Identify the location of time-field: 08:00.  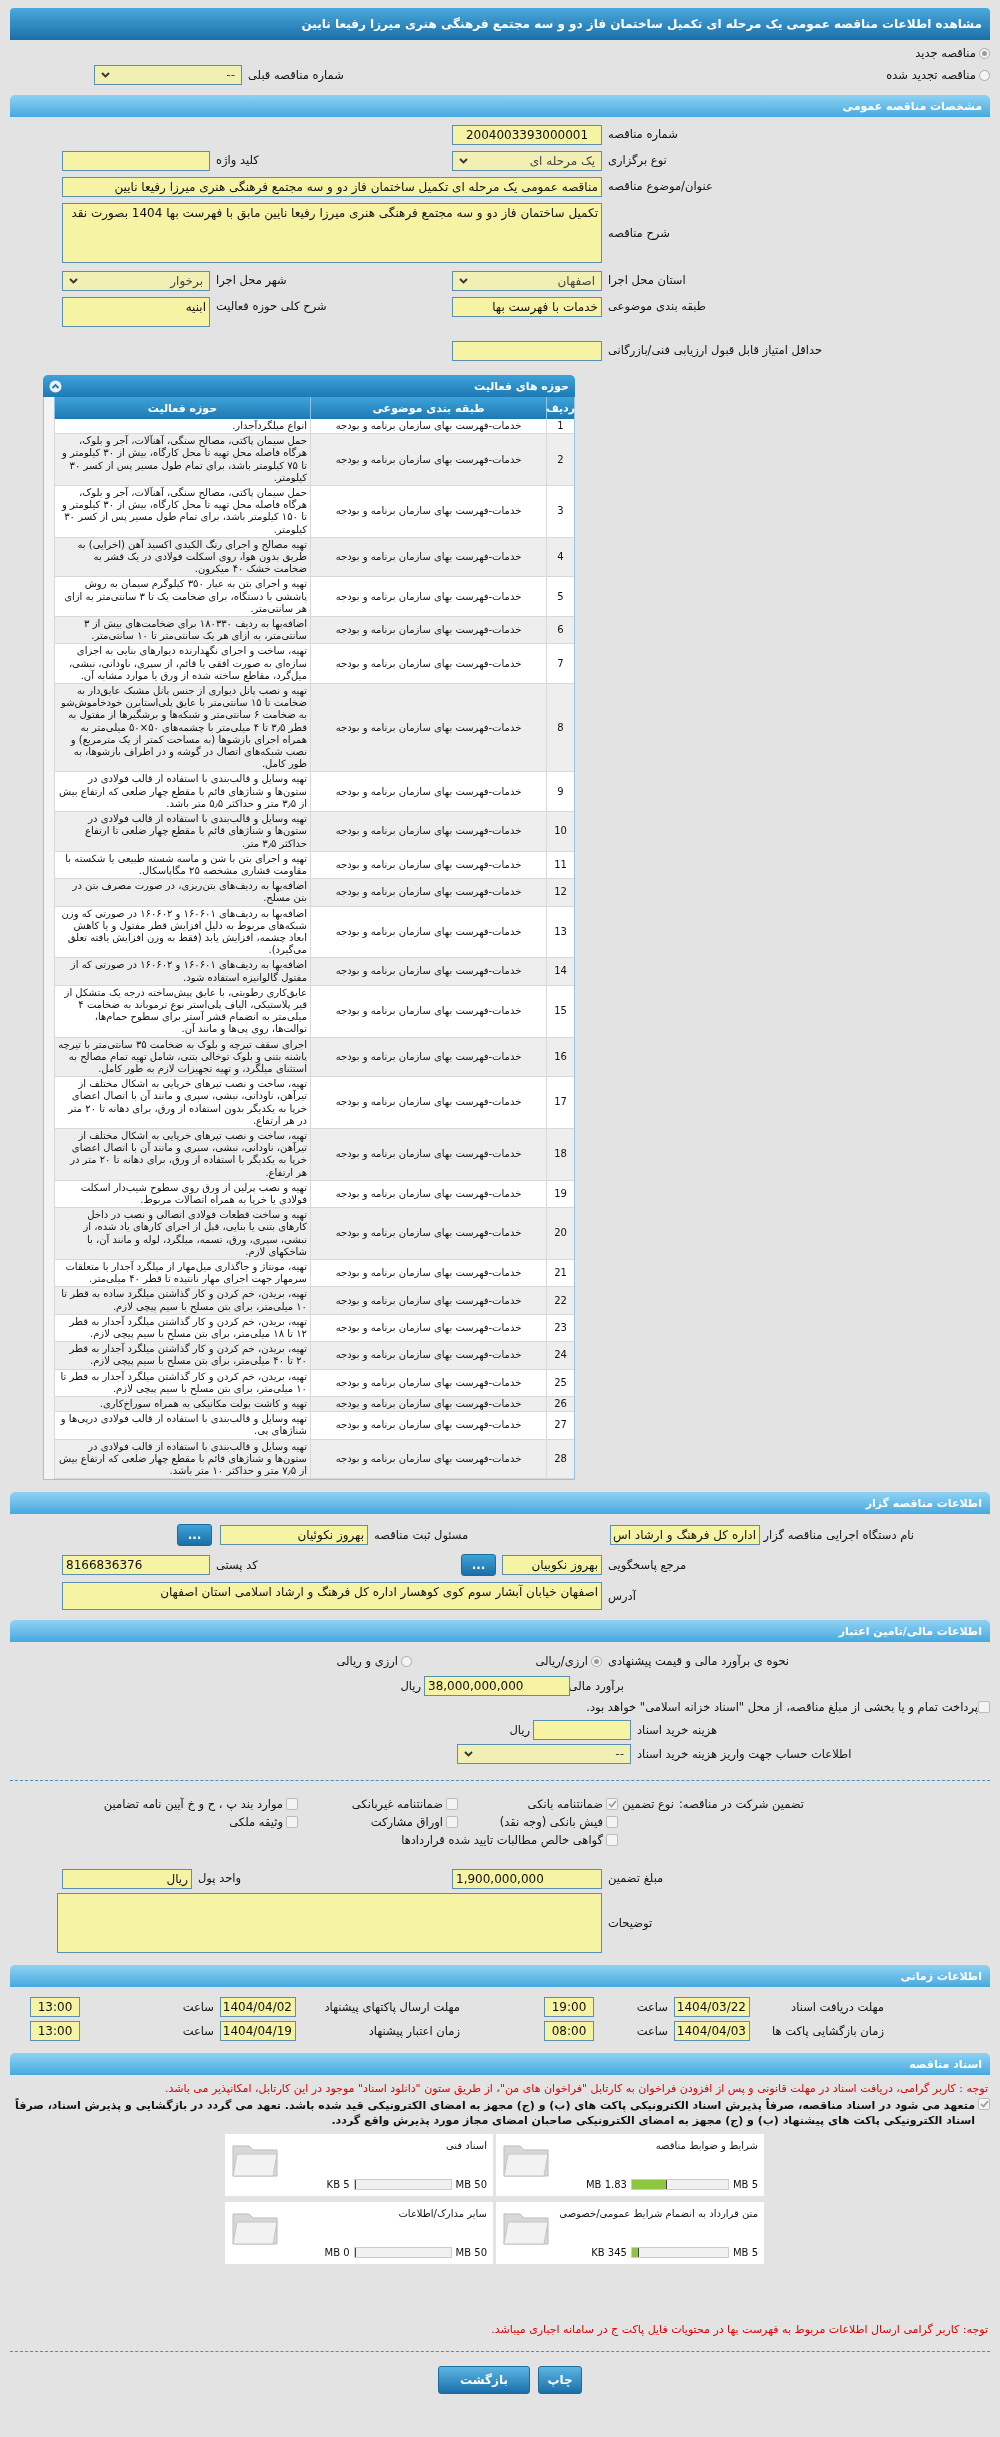
(569, 2031).